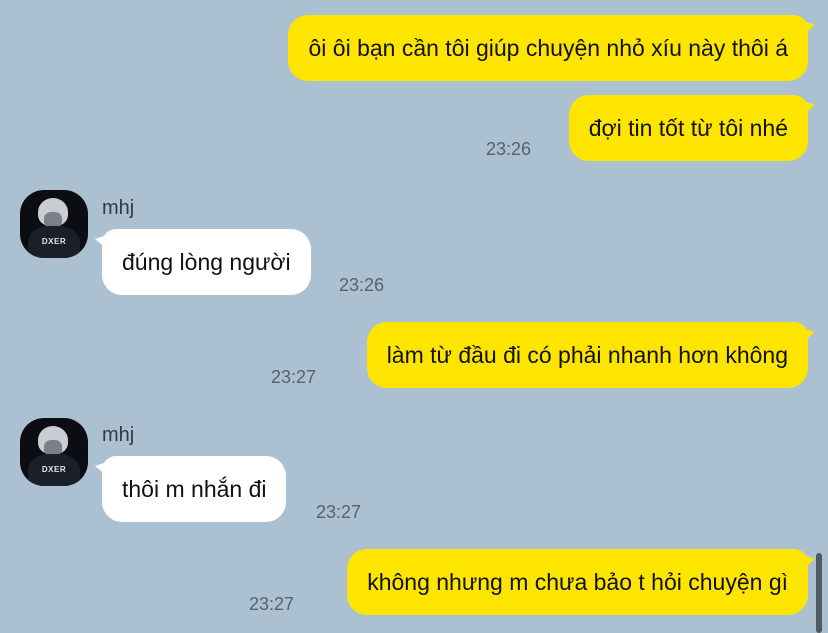 The image size is (828, 633). I want to click on incoming-message-bubble: đúng lòng người, so click(203, 262).